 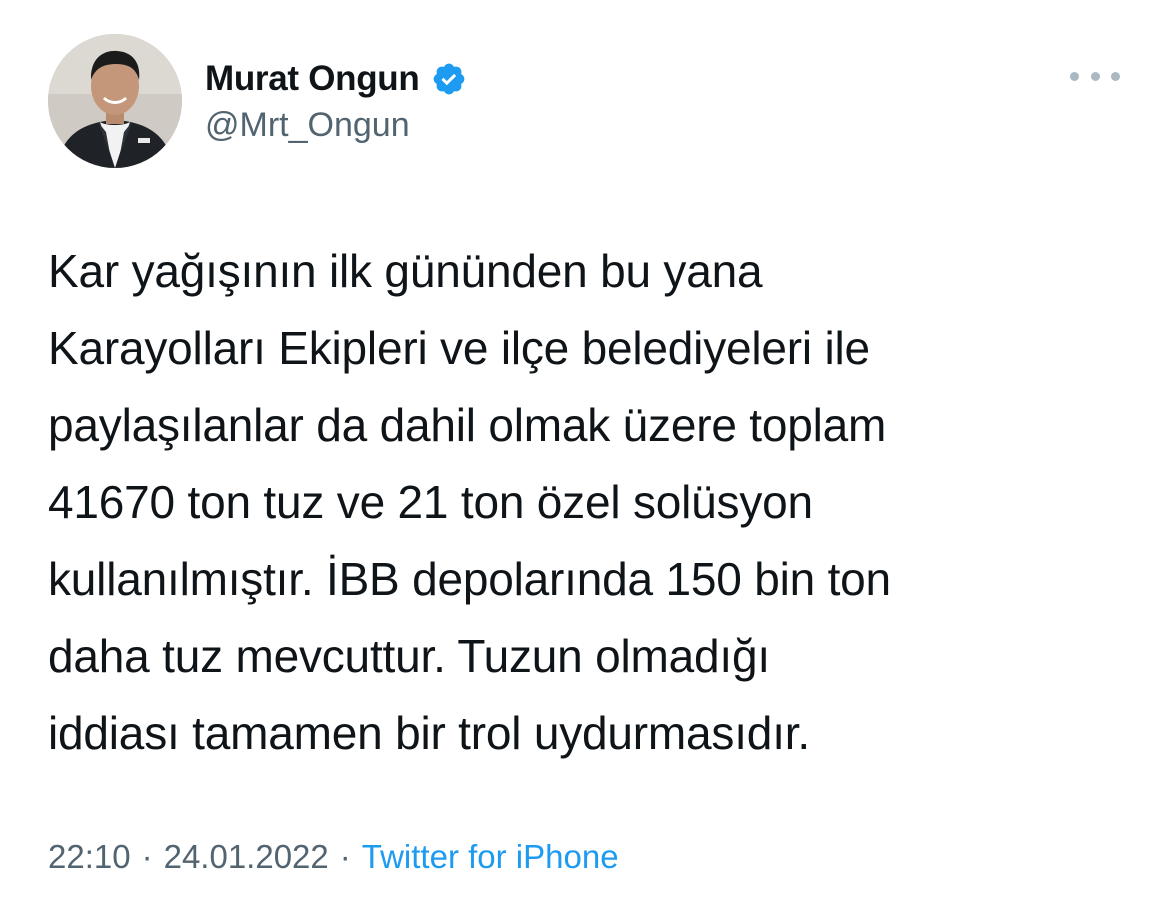 I want to click on author-name-row: Murat Ongun, so click(x=336, y=79).